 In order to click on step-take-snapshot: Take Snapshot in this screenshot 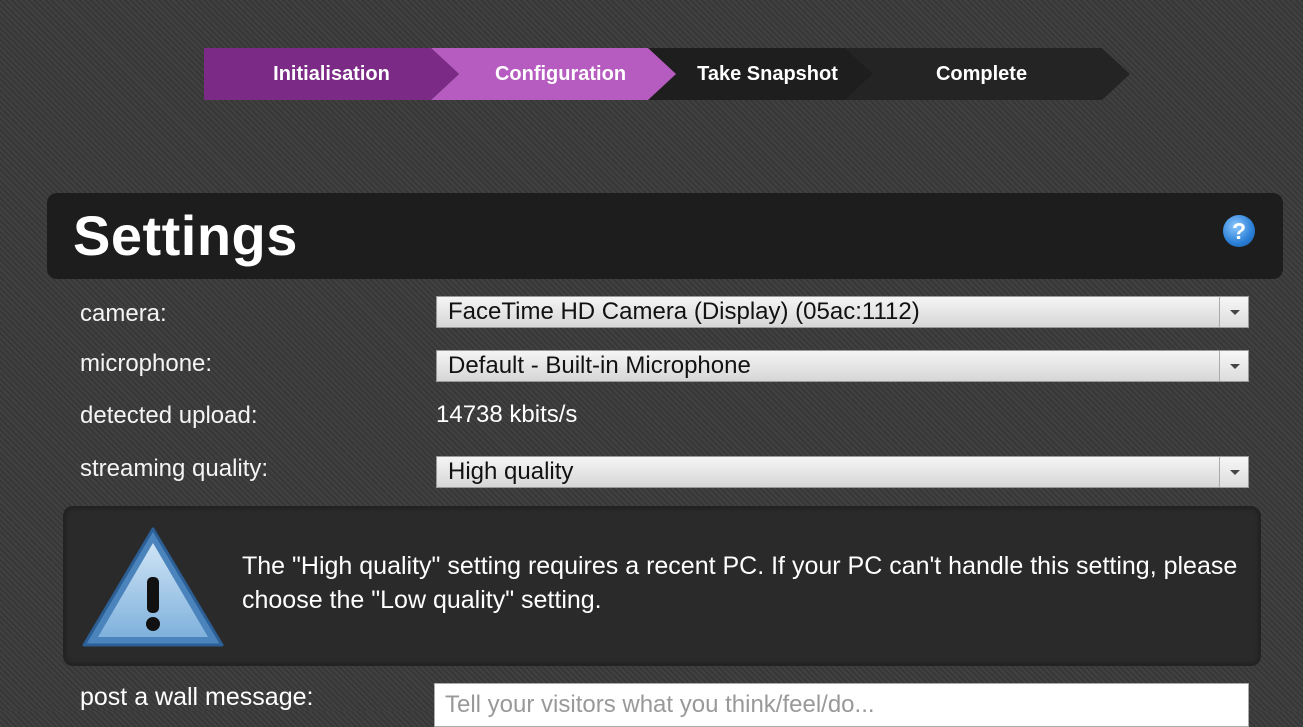, I will do `click(760, 74)`.